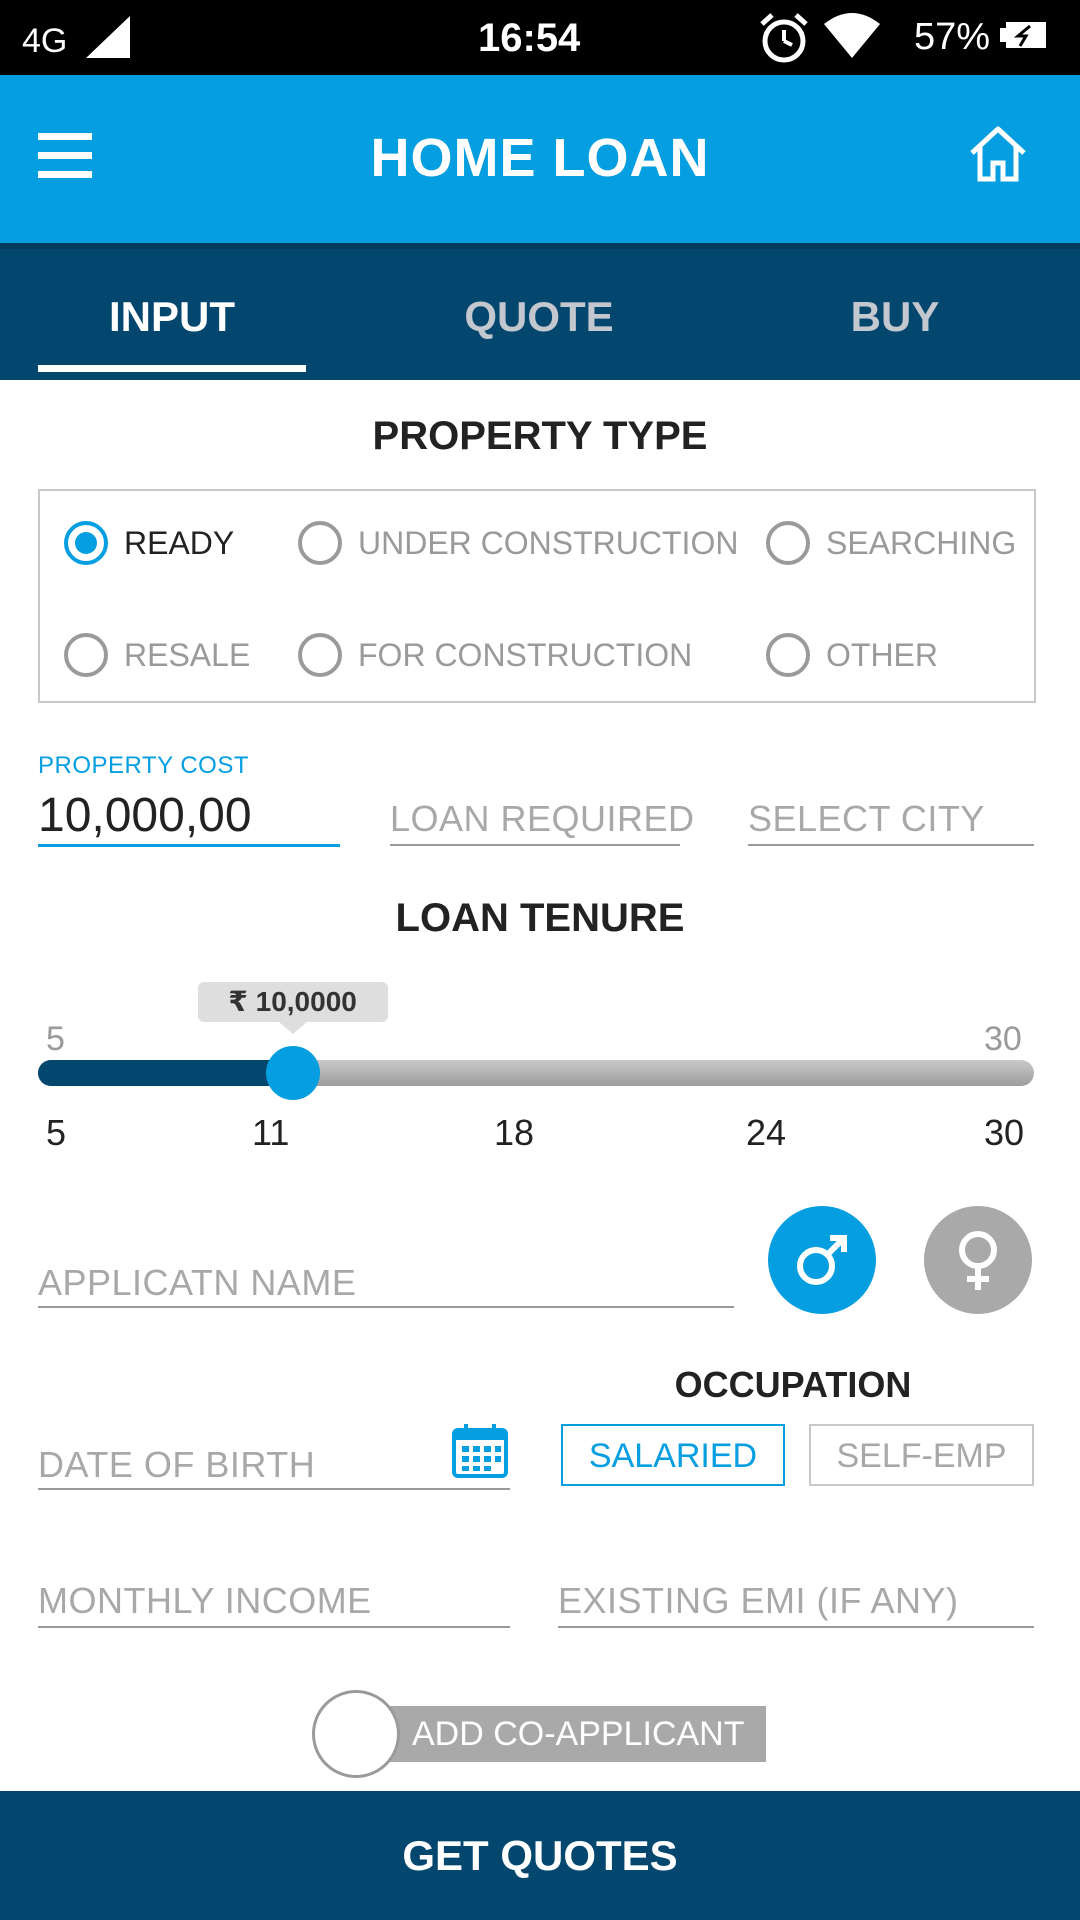  What do you see at coordinates (1004, 1132) in the screenshot?
I see `tenure-tick-label: 30` at bounding box center [1004, 1132].